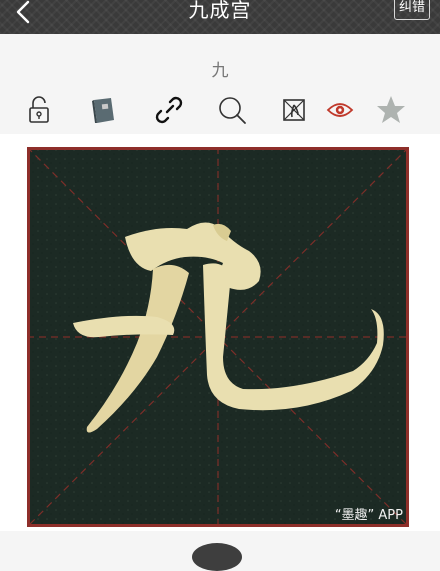 This screenshot has height=571, width=440. I want to click on link-button, so click(169, 110).